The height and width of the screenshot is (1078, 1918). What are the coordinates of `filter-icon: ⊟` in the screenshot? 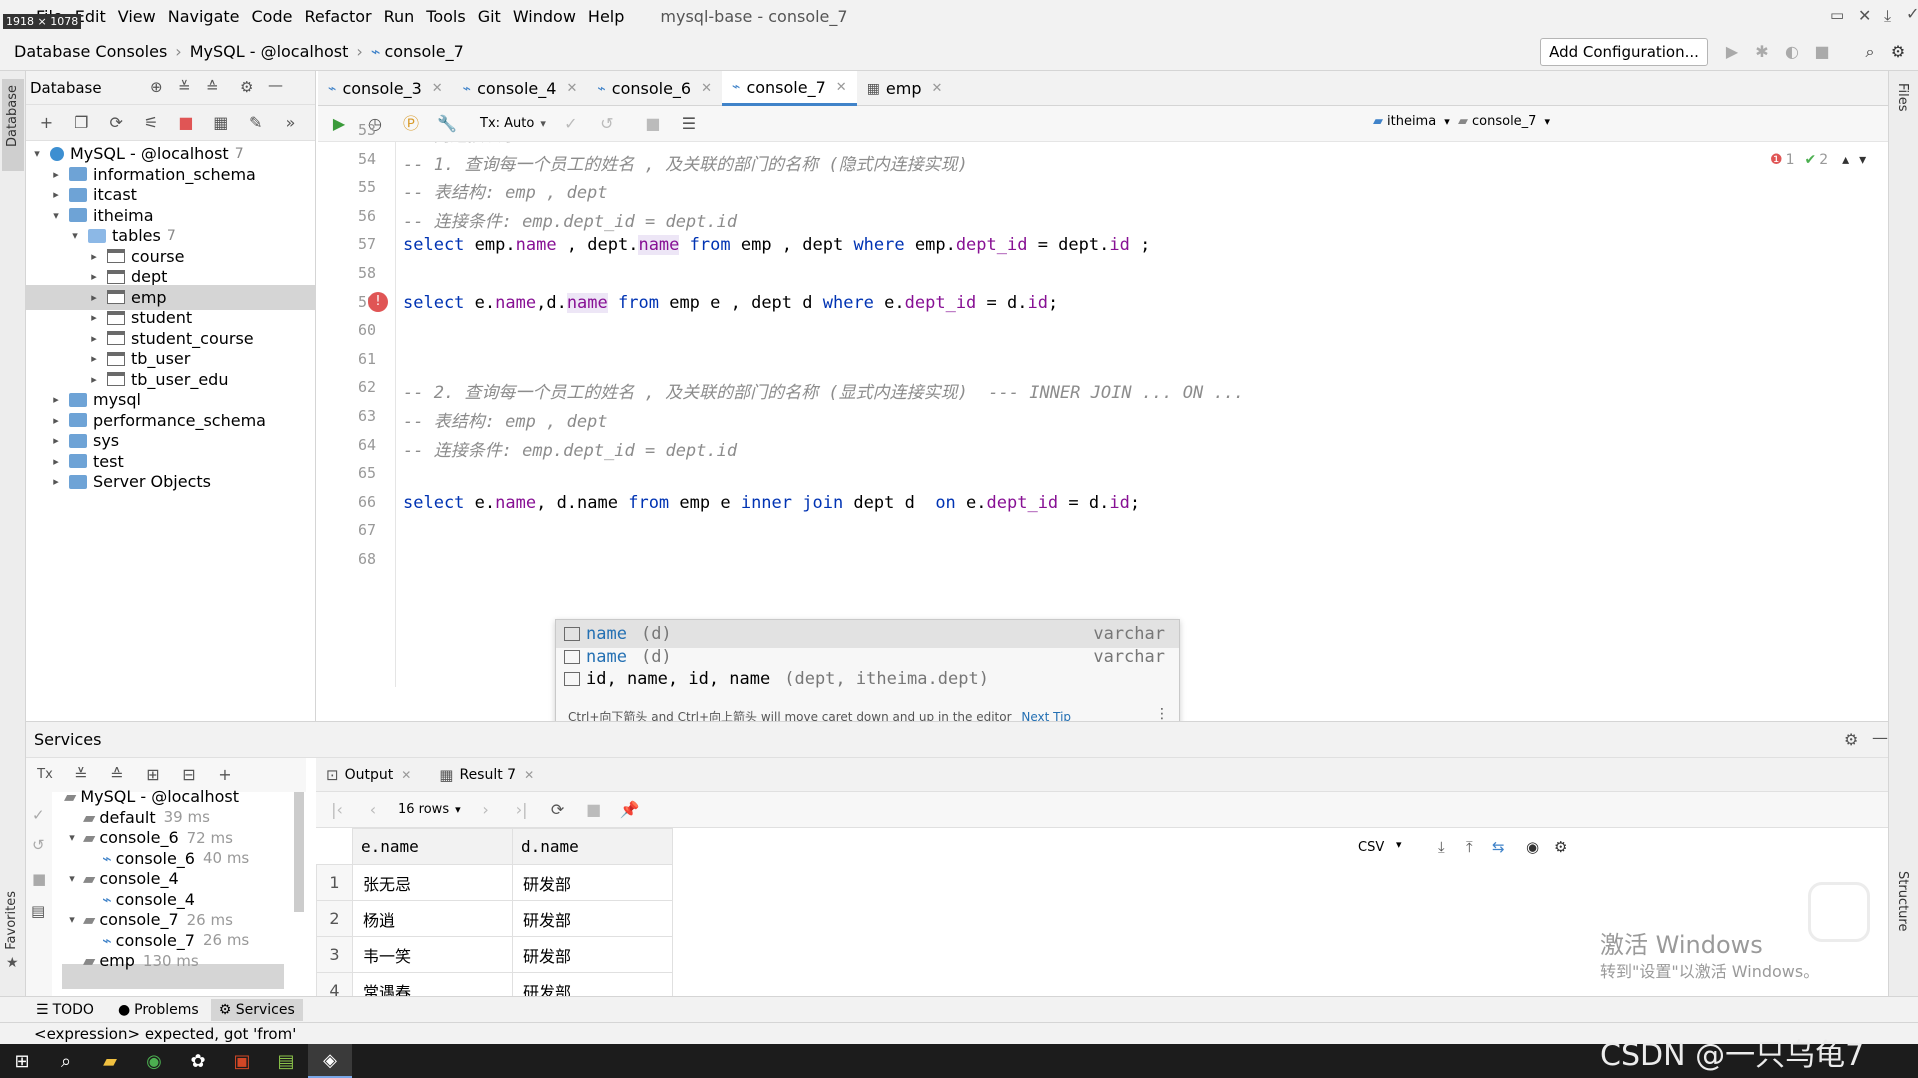 It's located at (189, 775).